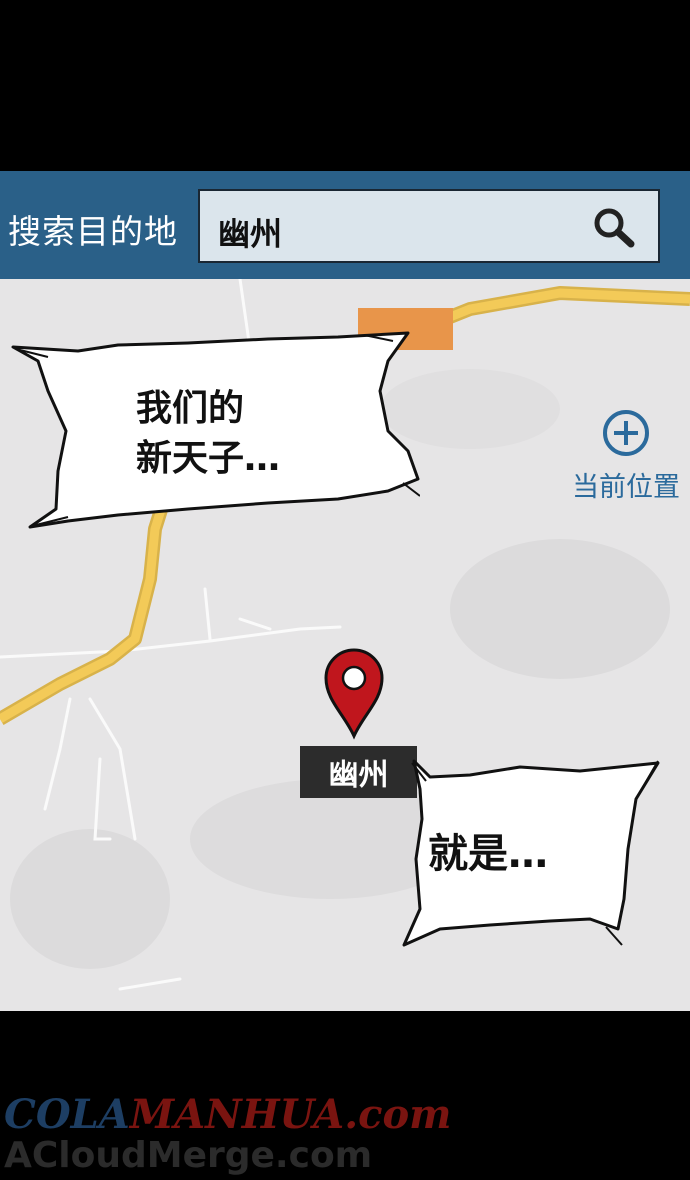 This screenshot has width=690, height=1180. I want to click on watermark-area: COLAMANHUA.com ACloudMerge.com, so click(345, 1095).